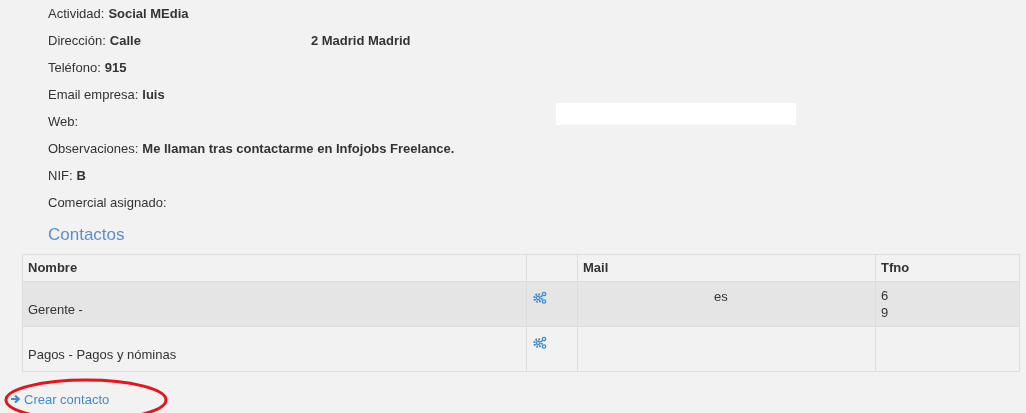 The width and height of the screenshot is (1026, 413). I want to click on field-value: luis, so click(153, 94).